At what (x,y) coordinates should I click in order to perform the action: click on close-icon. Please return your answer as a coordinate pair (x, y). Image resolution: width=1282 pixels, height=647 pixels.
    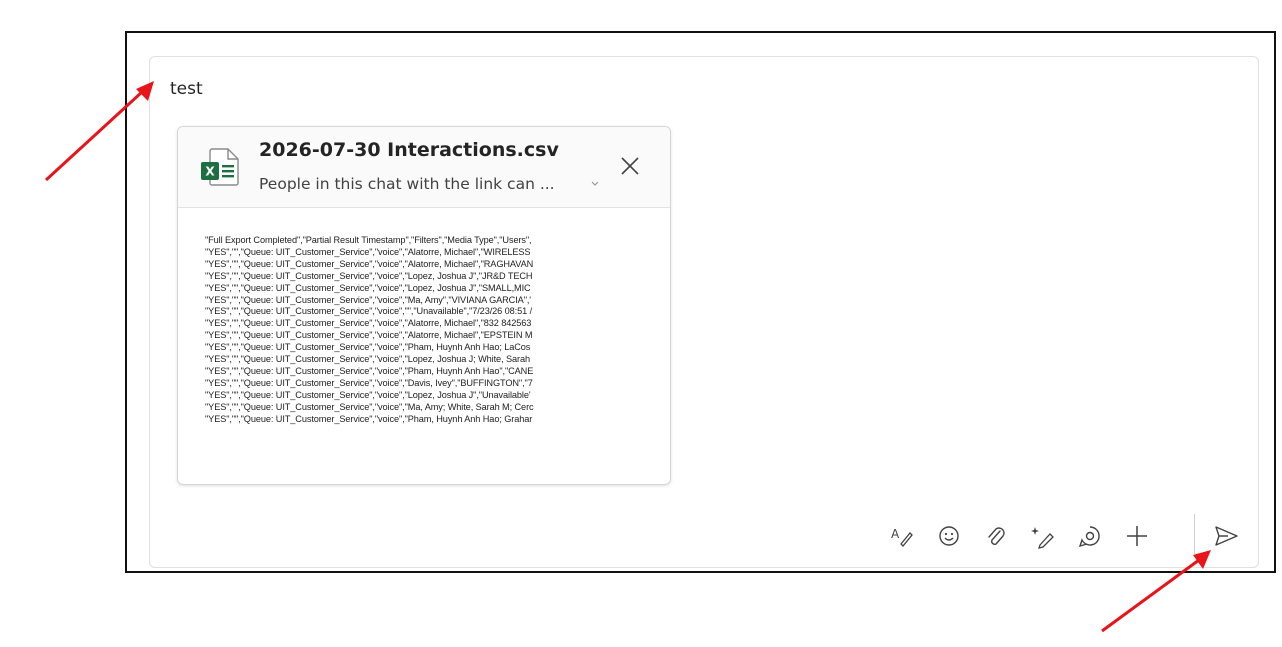
    Looking at the image, I should click on (630, 166).